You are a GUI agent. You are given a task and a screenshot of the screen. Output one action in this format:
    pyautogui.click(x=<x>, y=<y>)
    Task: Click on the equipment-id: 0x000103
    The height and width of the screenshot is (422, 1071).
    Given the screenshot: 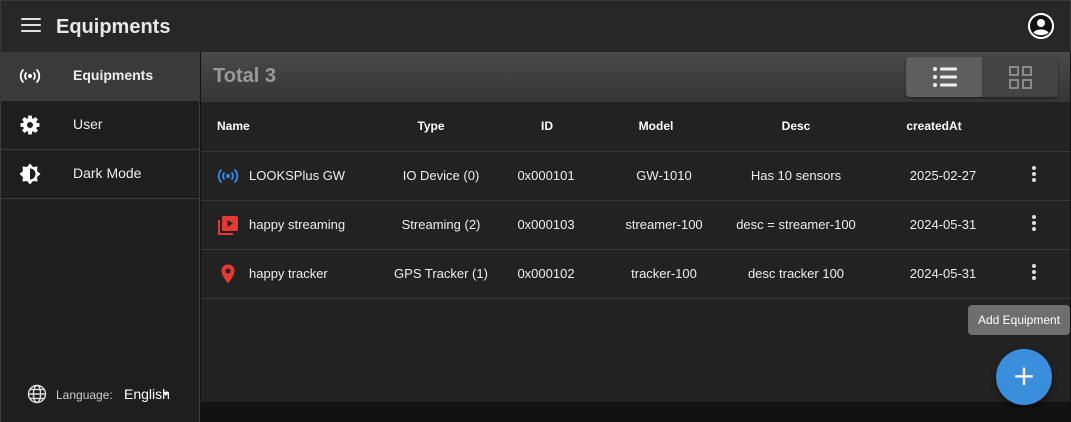 What is the action you would take?
    pyautogui.click(x=546, y=224)
    